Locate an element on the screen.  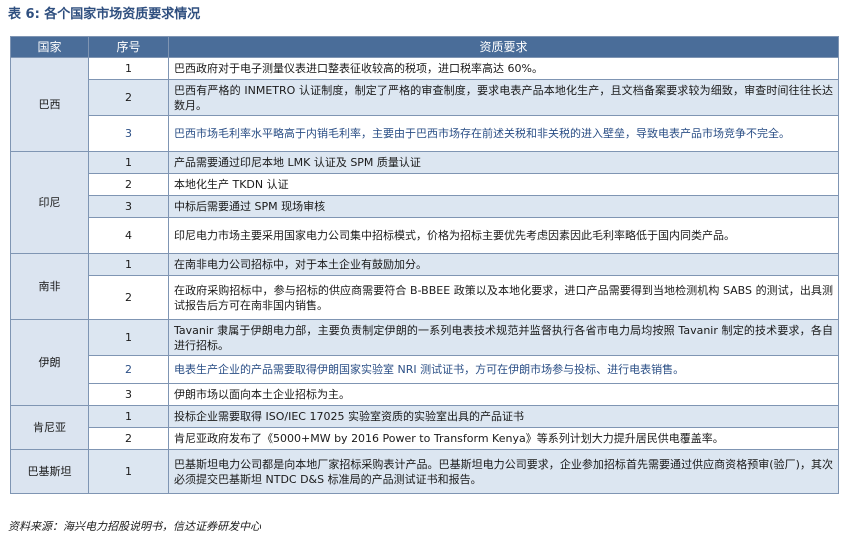
country-cell: 肯尼亚 is located at coordinates (49, 427).